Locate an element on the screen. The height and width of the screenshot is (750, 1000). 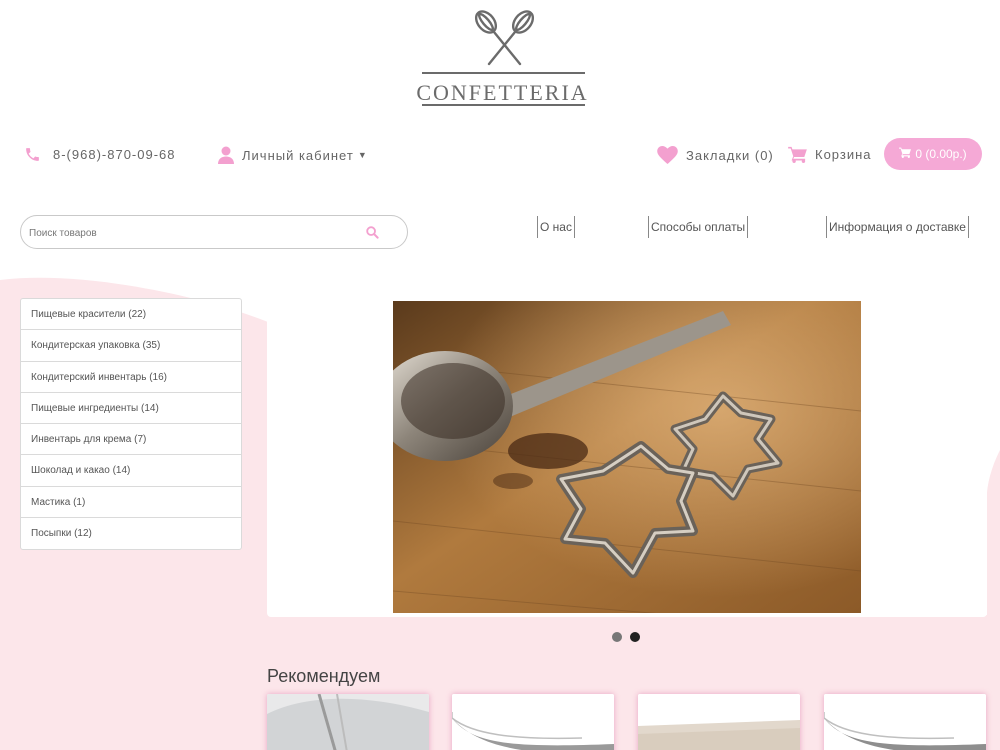
category-item: Мастика (1) is located at coordinates (131, 503).